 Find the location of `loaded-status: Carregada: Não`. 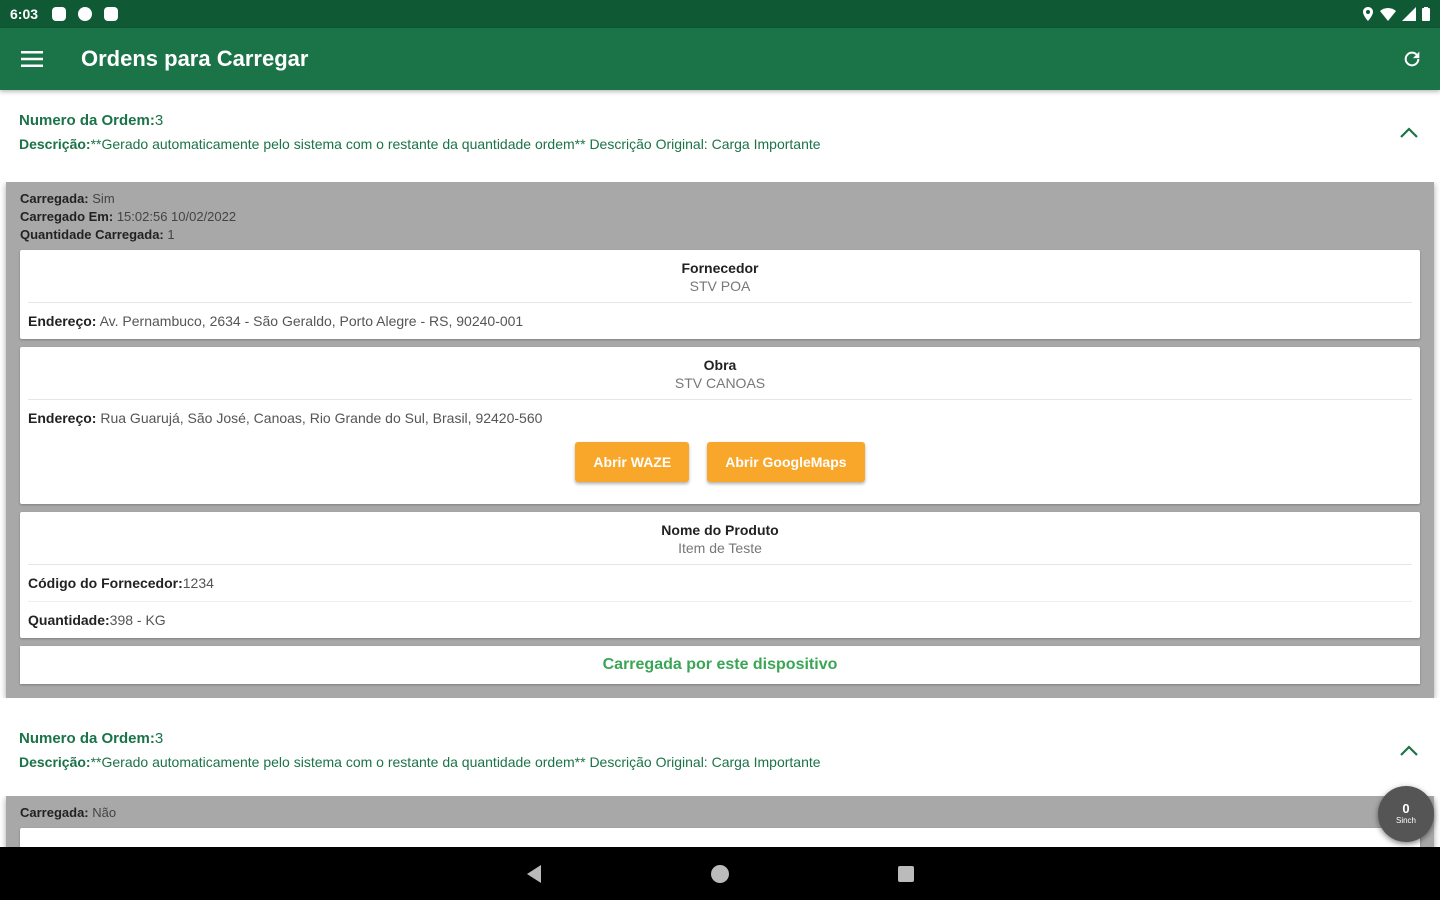

loaded-status: Carregada: Não is located at coordinates (720, 813).